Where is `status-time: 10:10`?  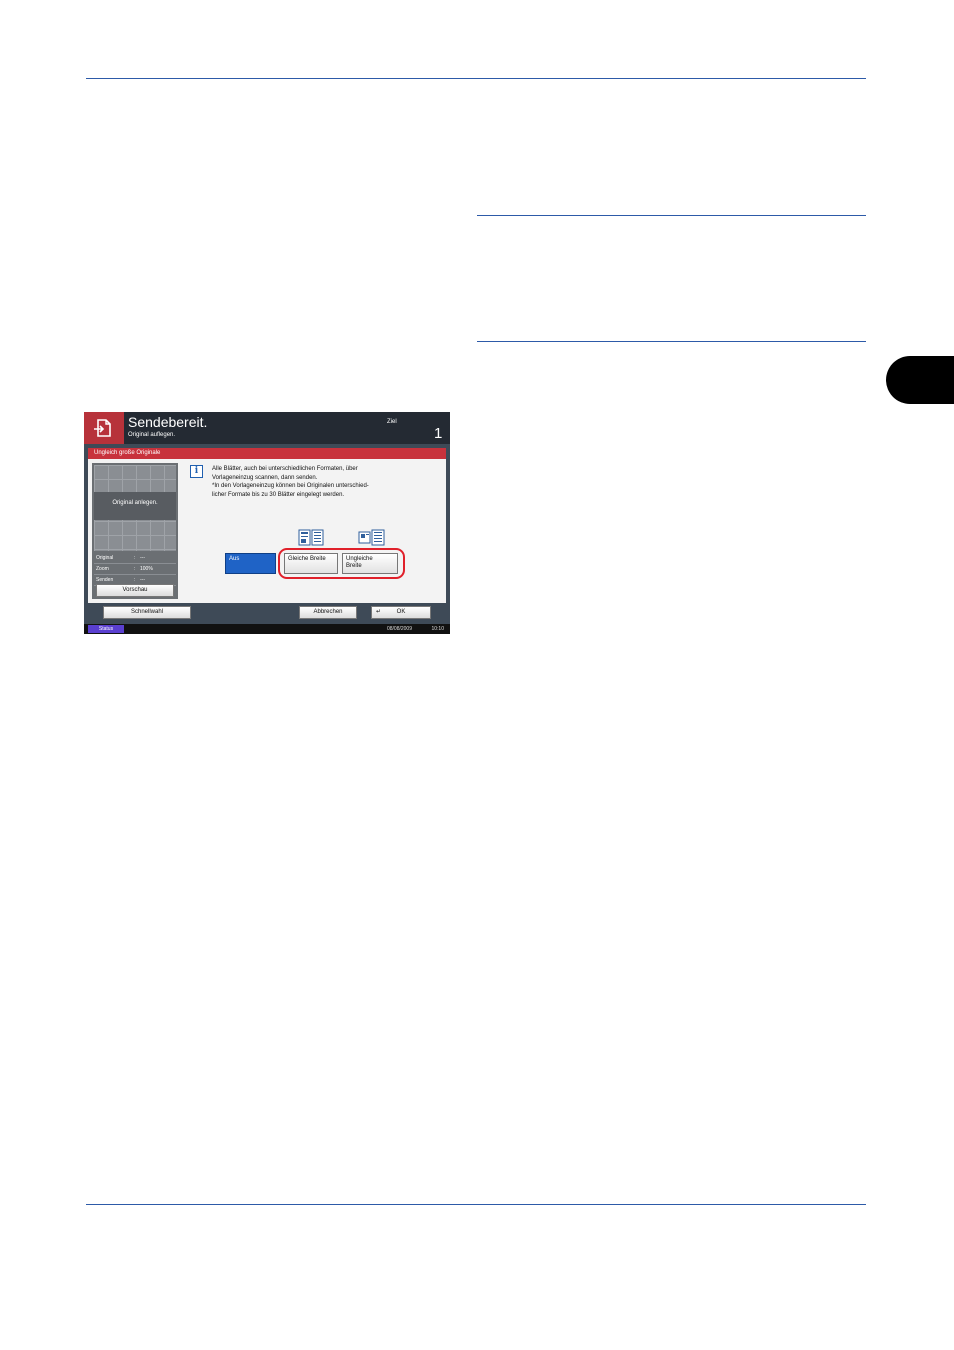
status-time: 10:10 is located at coordinates (437, 629).